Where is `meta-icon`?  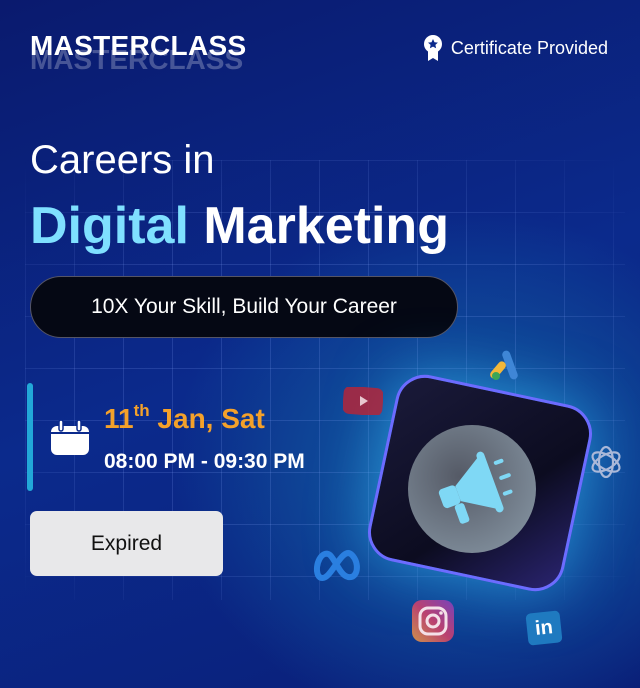 meta-icon is located at coordinates (337, 565).